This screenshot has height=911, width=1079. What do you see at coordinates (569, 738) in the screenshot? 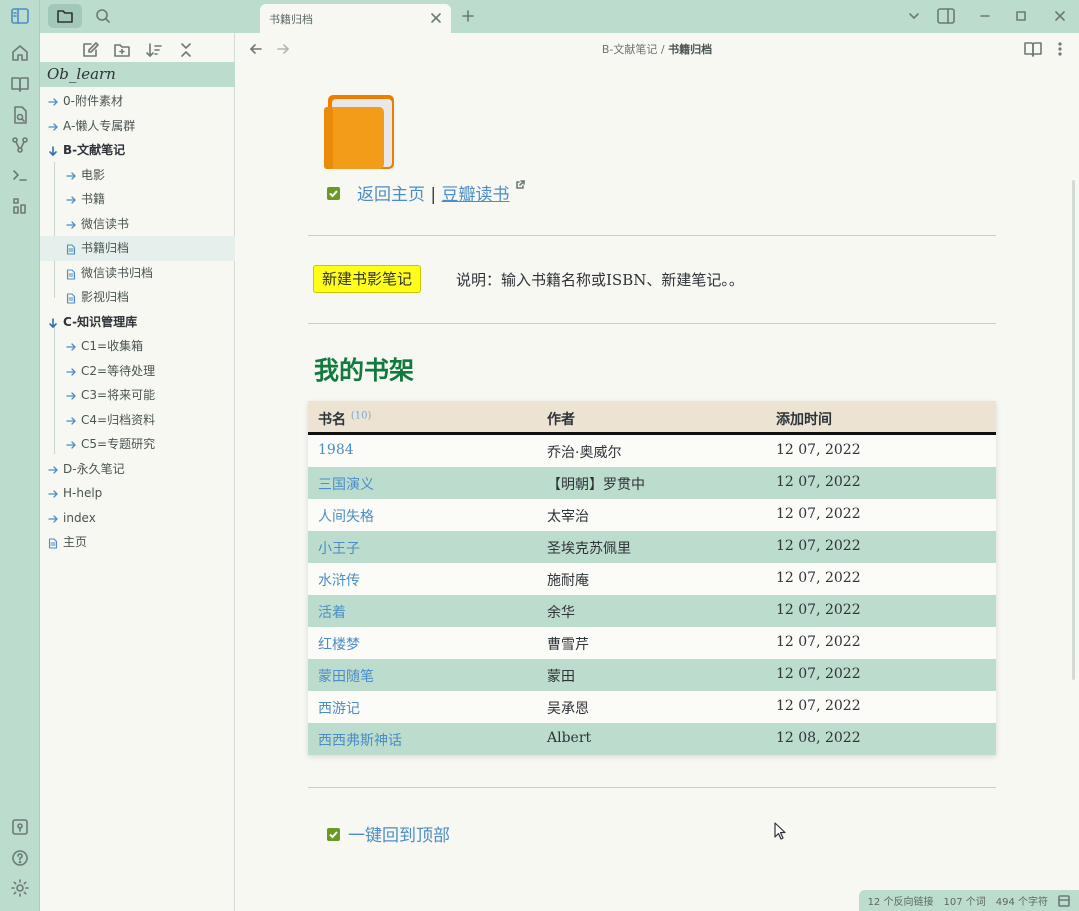
I see `cell-author: Albert` at bounding box center [569, 738].